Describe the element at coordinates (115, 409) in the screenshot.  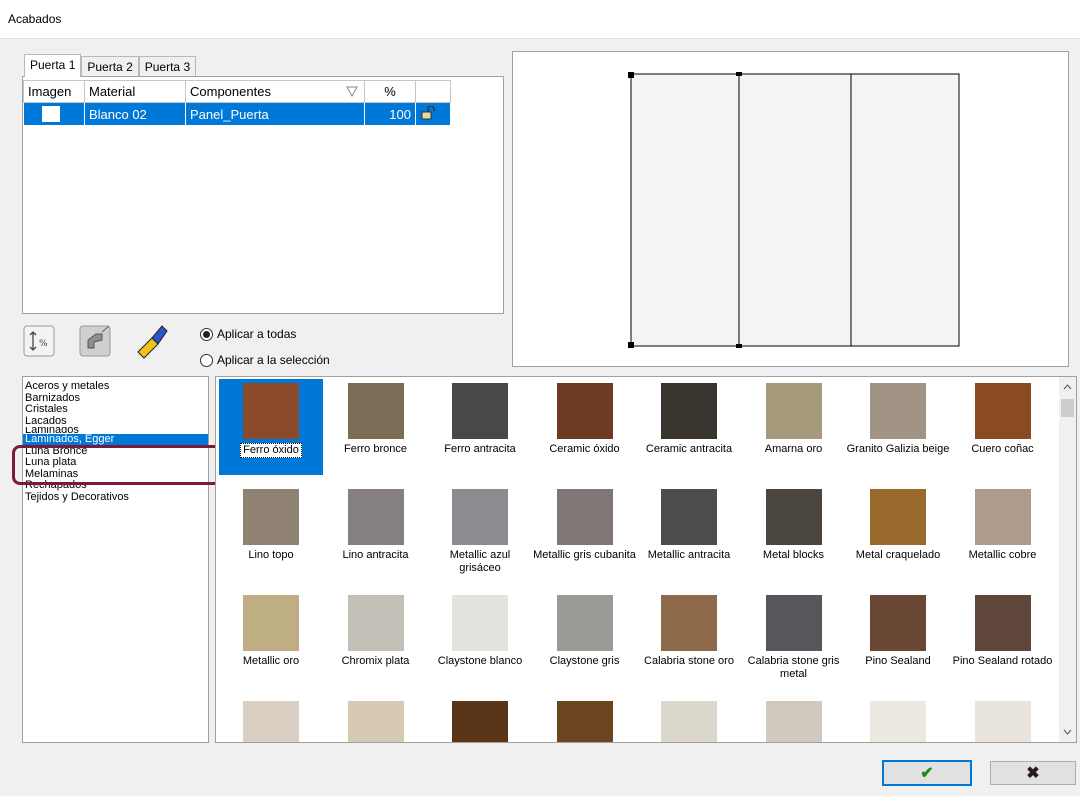
I see `list-item: Cristales` at that location.